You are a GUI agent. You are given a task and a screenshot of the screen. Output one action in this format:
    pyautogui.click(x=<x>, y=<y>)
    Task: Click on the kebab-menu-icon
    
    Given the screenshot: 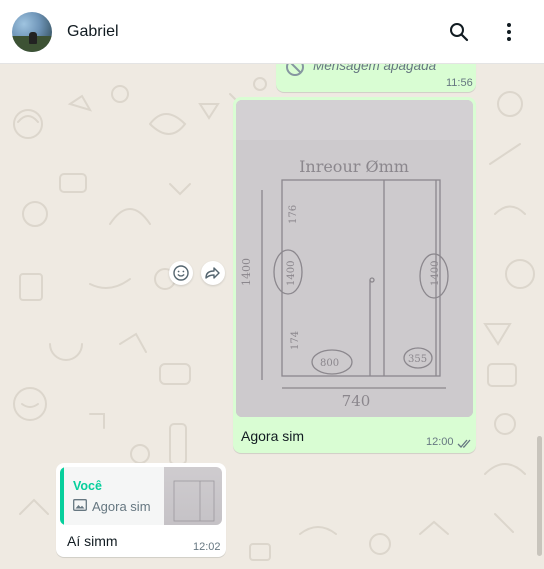 What is the action you would take?
    pyautogui.click(x=509, y=32)
    